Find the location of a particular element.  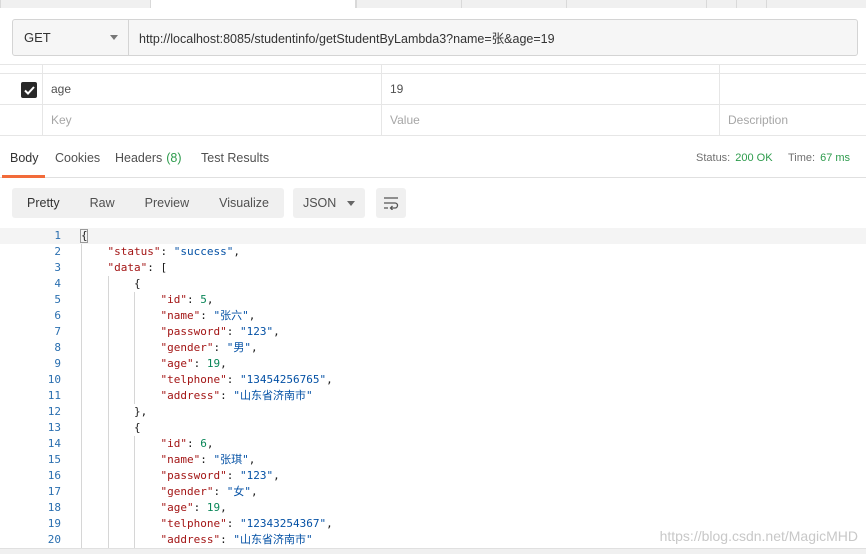

line-number: 11 is located at coordinates (54, 395).